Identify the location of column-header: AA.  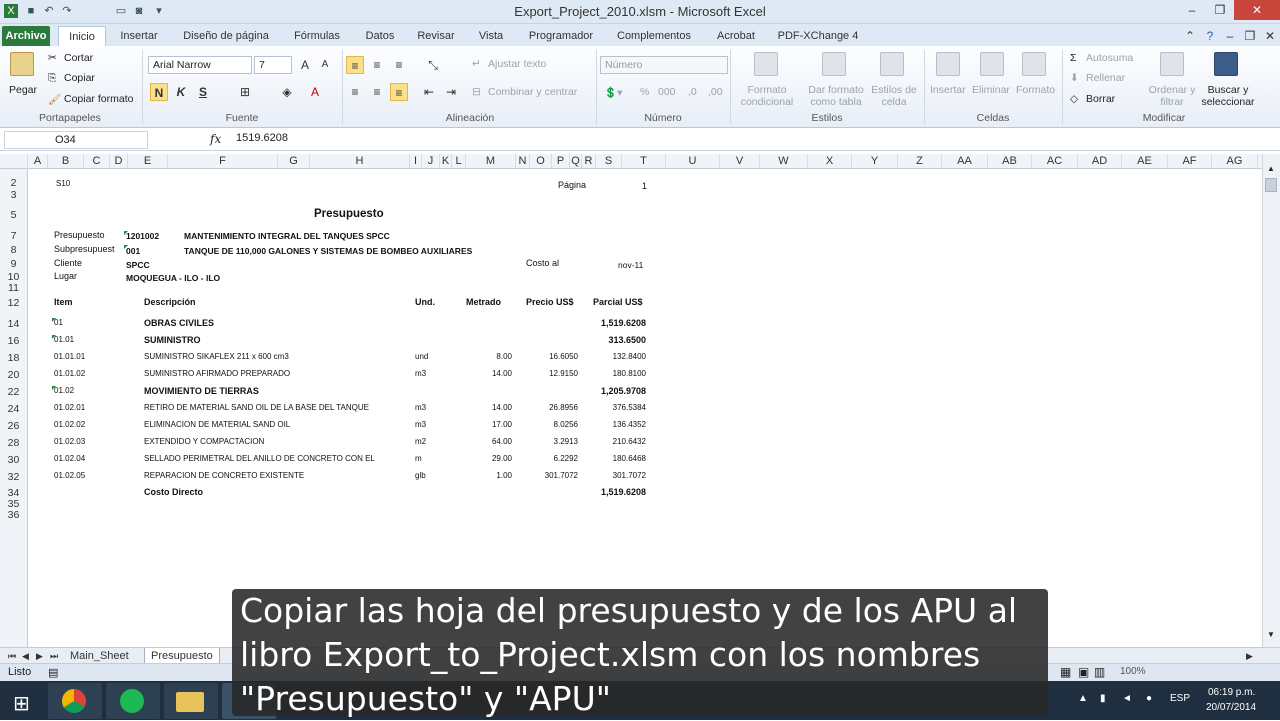
(965, 161).